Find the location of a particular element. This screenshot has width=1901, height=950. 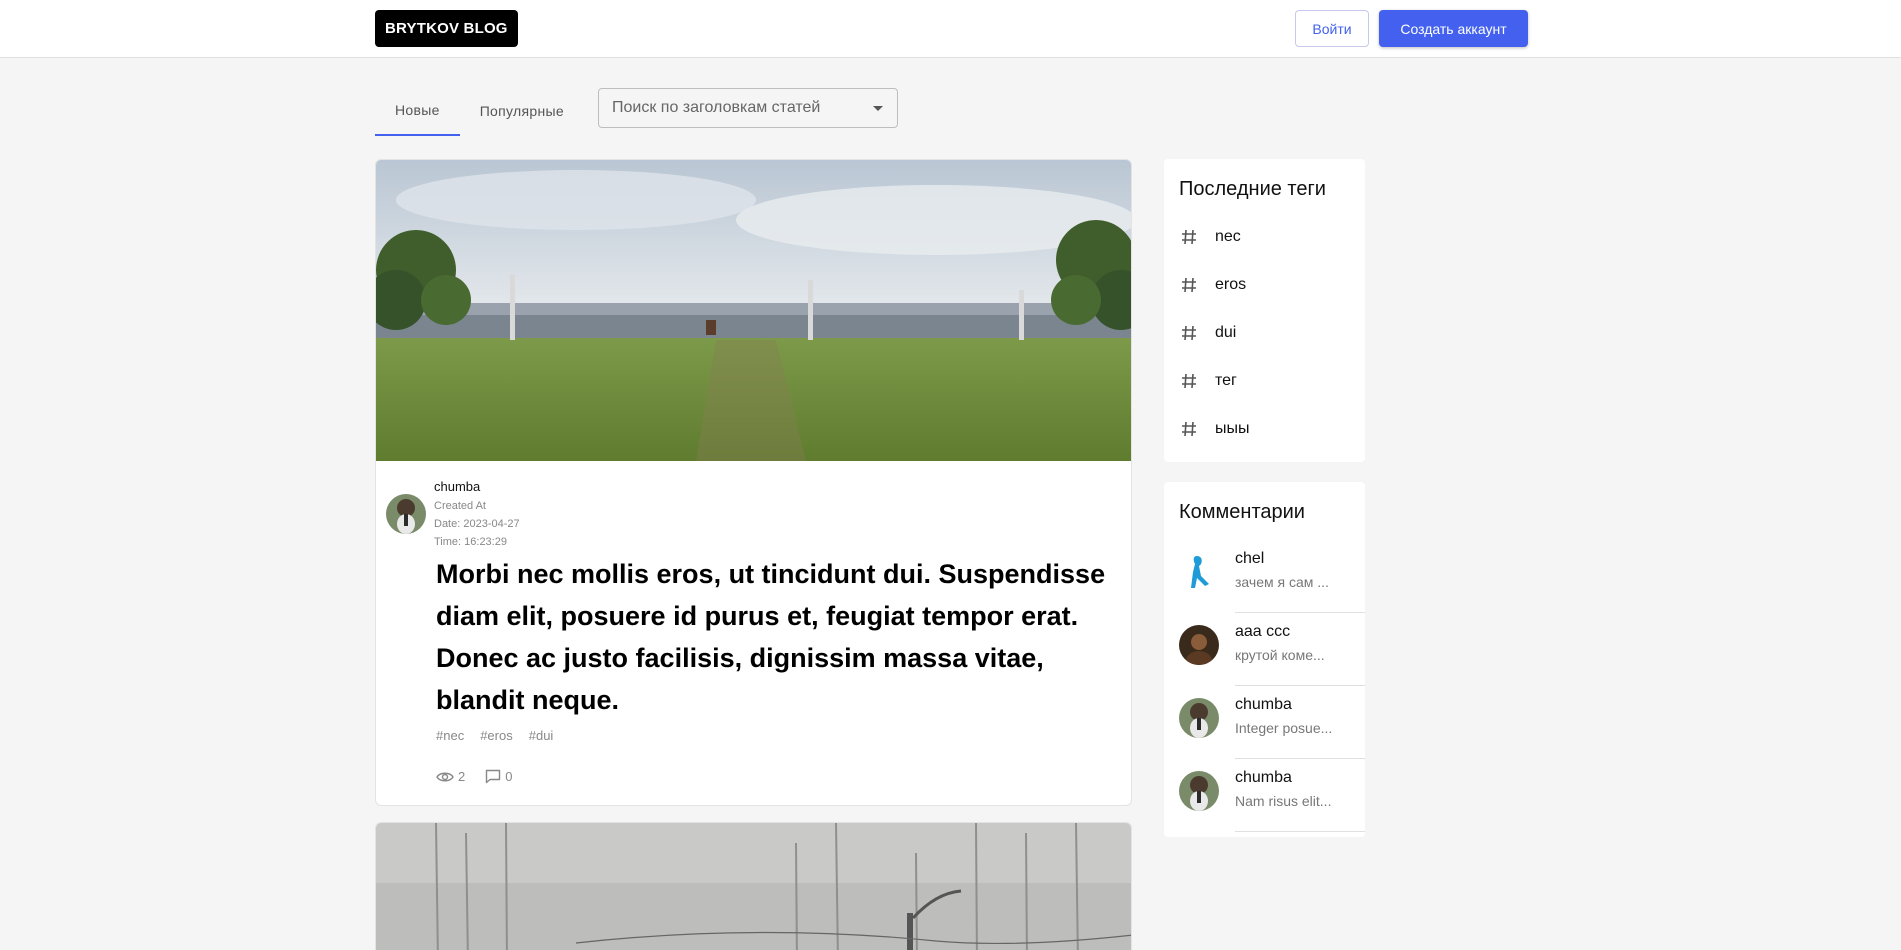

sidebar-tag-item: dui is located at coordinates (1207, 333).